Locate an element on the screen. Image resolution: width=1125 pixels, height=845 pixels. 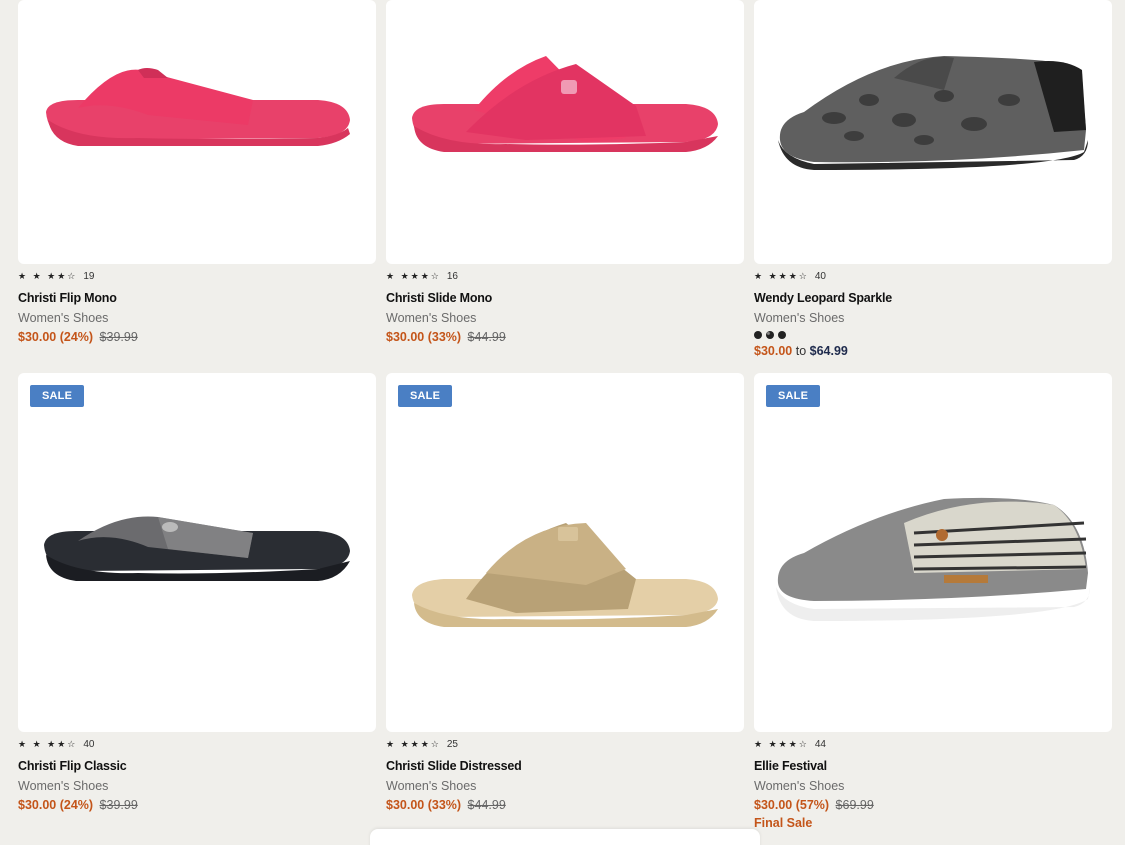
price: $30.00 (57%) $69.99 is located at coordinates (933, 805).